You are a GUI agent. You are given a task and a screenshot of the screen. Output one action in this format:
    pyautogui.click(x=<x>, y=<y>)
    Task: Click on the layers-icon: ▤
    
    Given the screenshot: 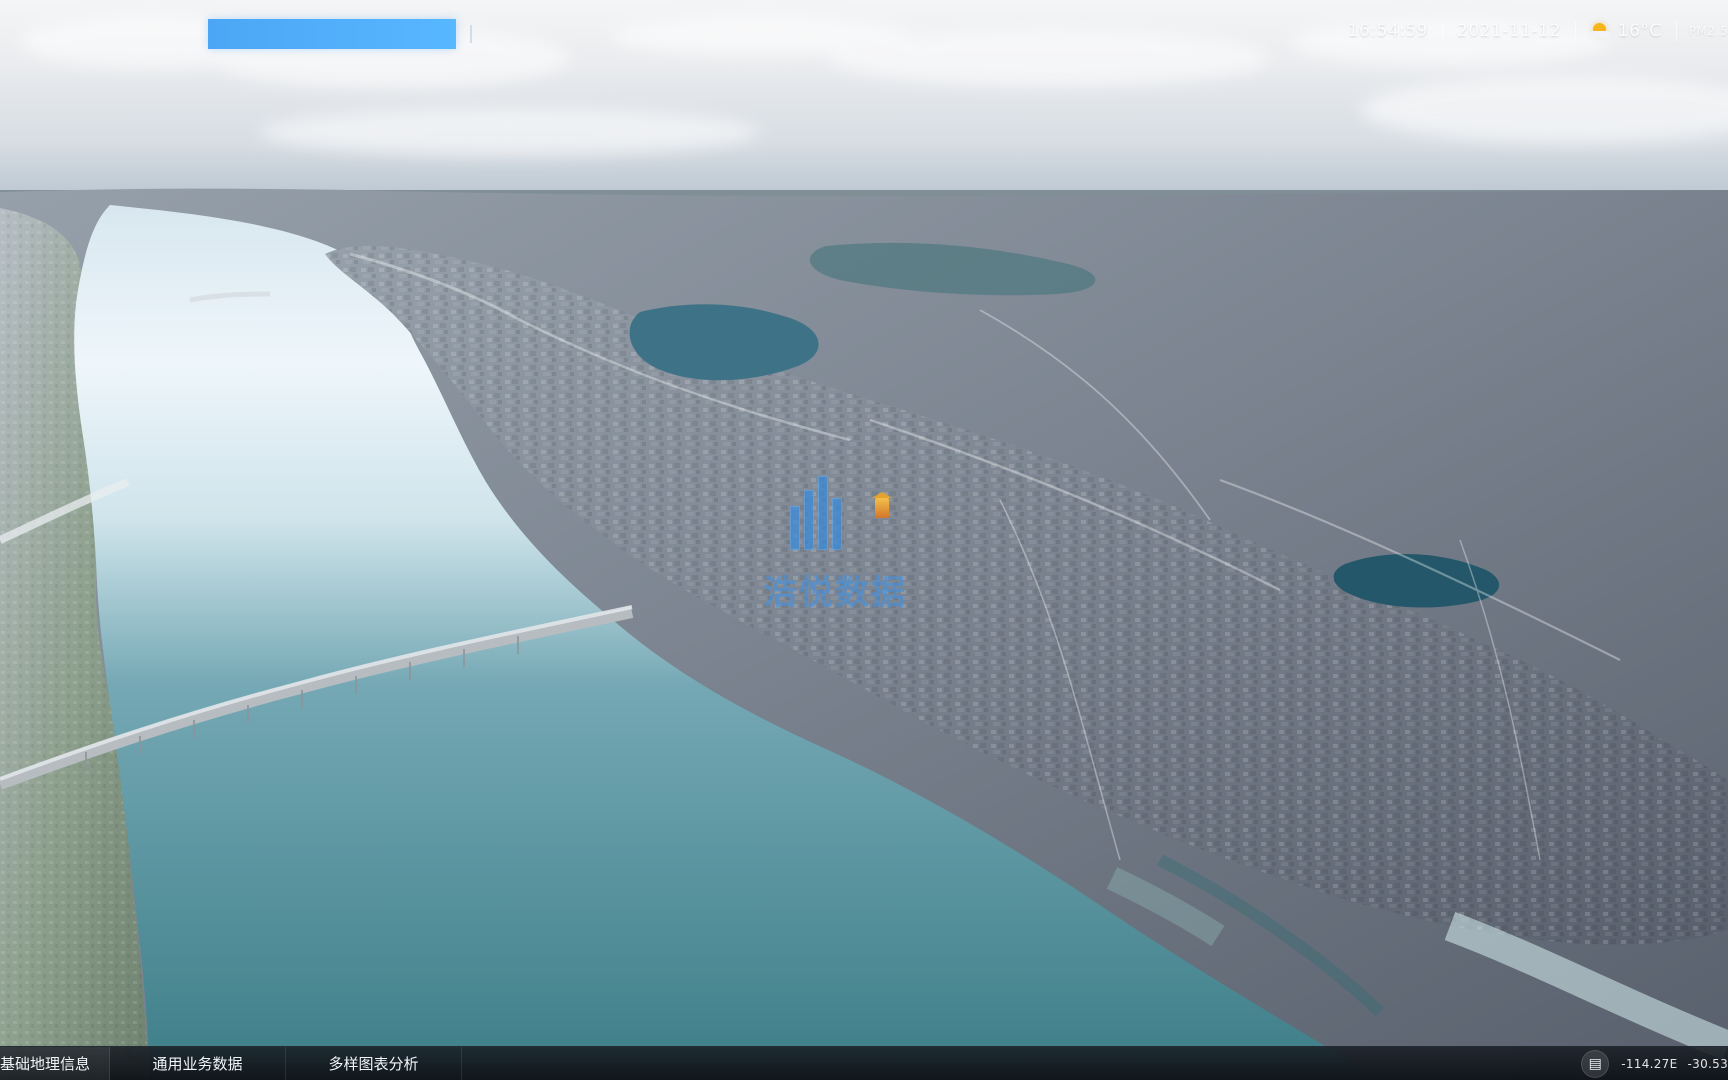 What is the action you would take?
    pyautogui.click(x=1595, y=1063)
    